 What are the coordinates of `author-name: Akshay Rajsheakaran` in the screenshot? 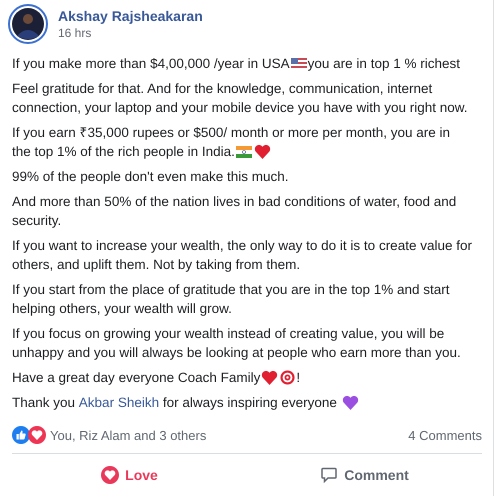 It's located at (130, 16).